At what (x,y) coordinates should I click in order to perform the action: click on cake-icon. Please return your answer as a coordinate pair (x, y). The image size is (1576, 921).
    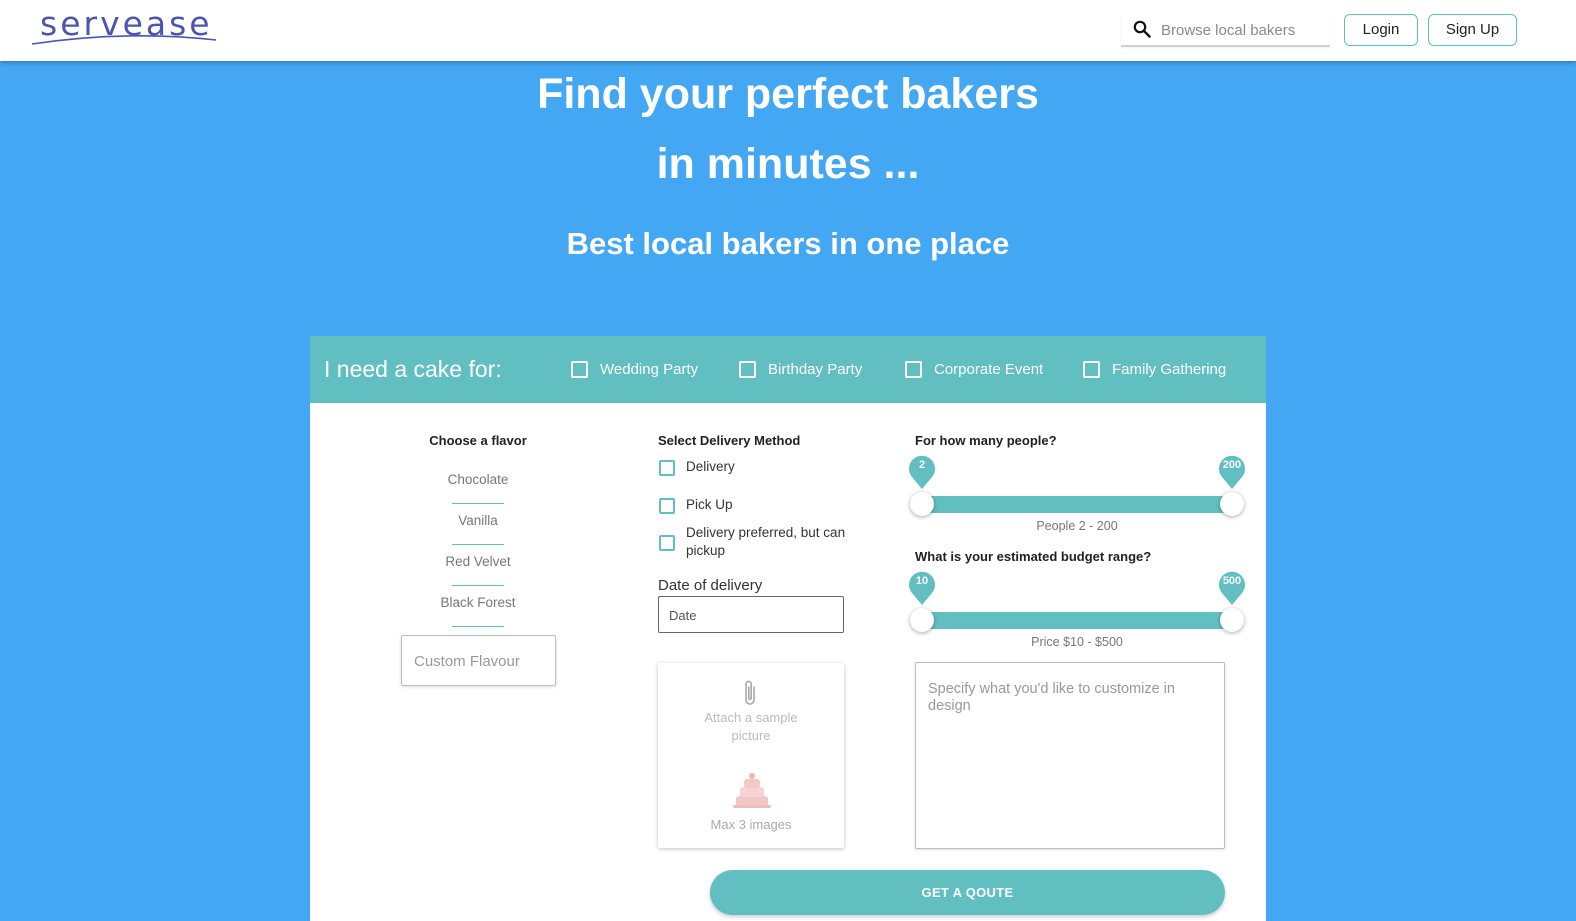
    Looking at the image, I should click on (752, 790).